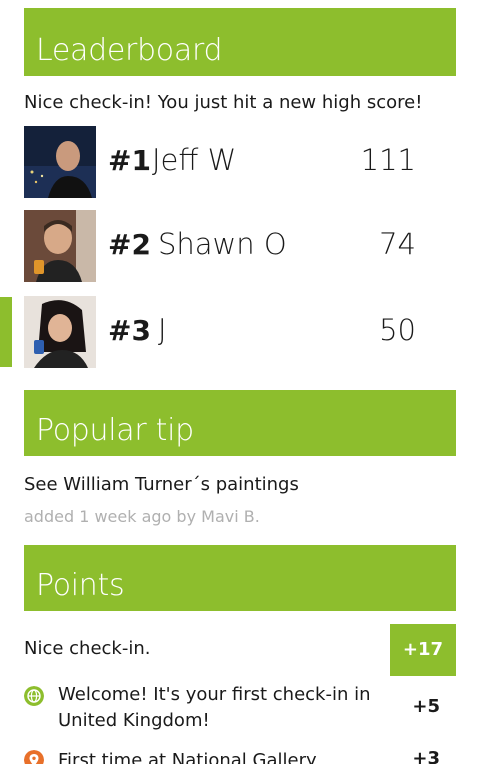 The image size is (480, 764). What do you see at coordinates (142, 516) in the screenshot?
I see `tip-meta: added 1 week ago by Mavi B.` at bounding box center [142, 516].